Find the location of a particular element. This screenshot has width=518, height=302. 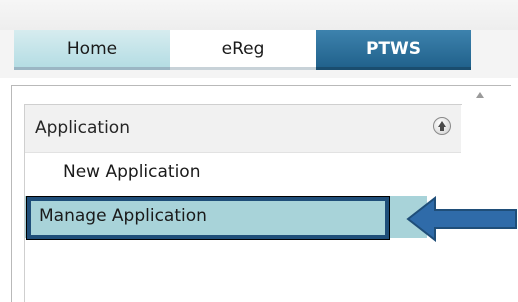

tab-ereg: eReg is located at coordinates (243, 50).